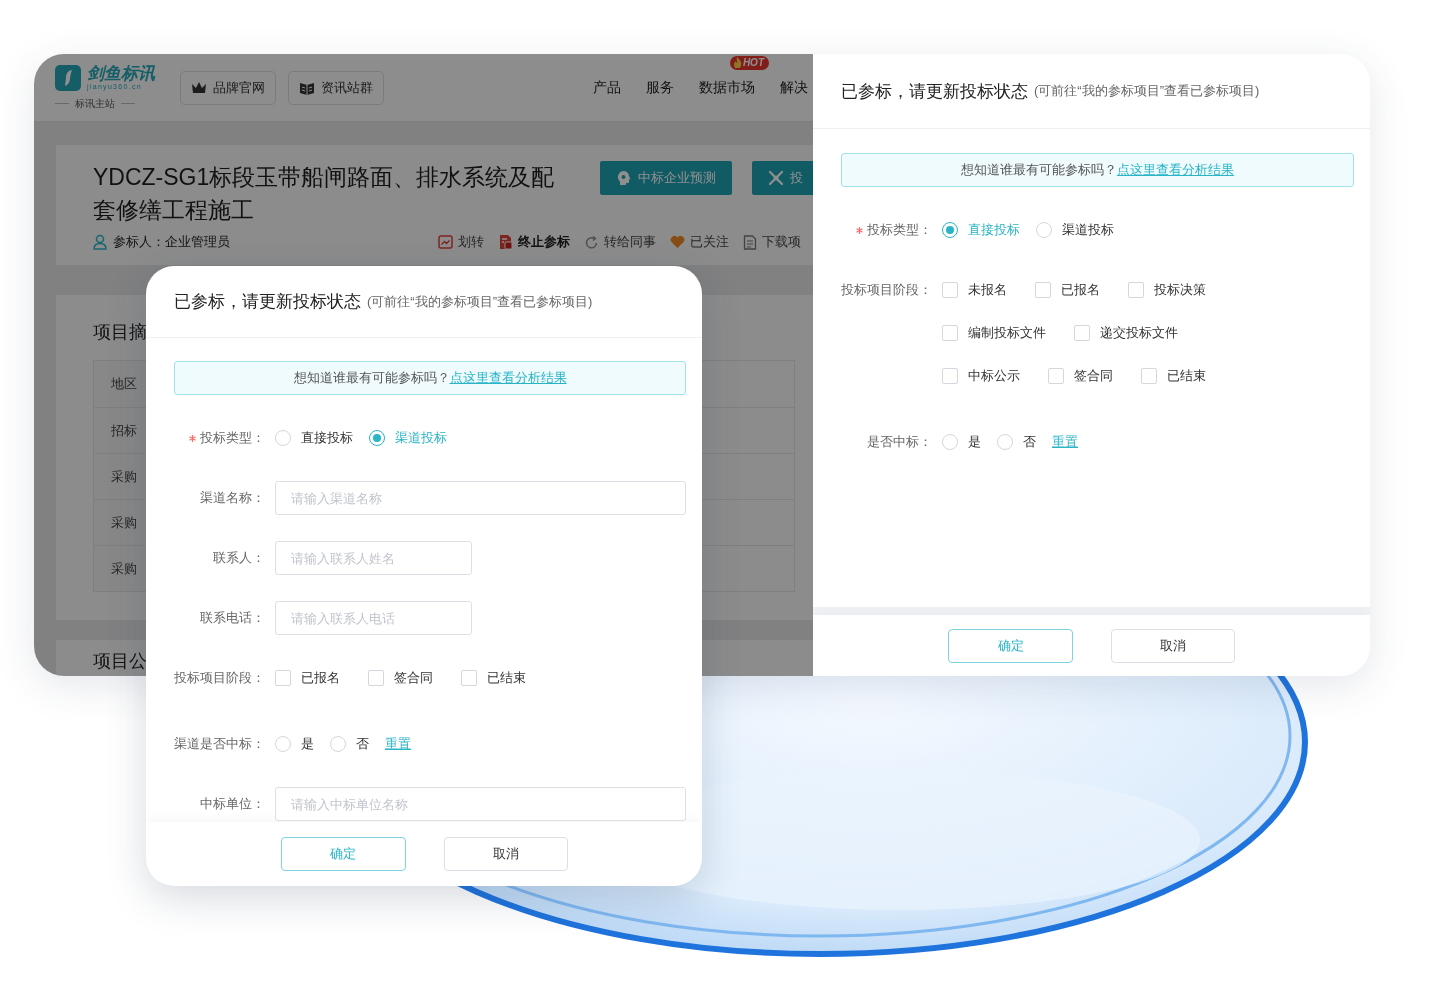  Describe the element at coordinates (727, 86) in the screenshot. I see `nav-link: 数据市场` at that location.